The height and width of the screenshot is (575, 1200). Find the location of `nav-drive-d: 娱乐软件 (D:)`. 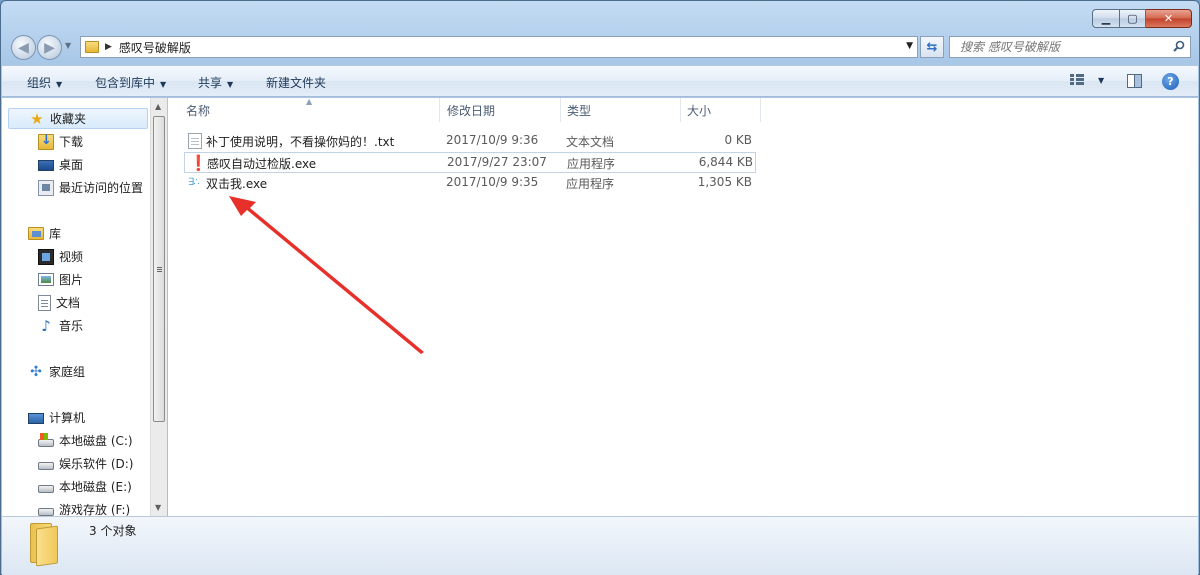

nav-drive-d: 娱乐软件 (D:) is located at coordinates (85, 463).